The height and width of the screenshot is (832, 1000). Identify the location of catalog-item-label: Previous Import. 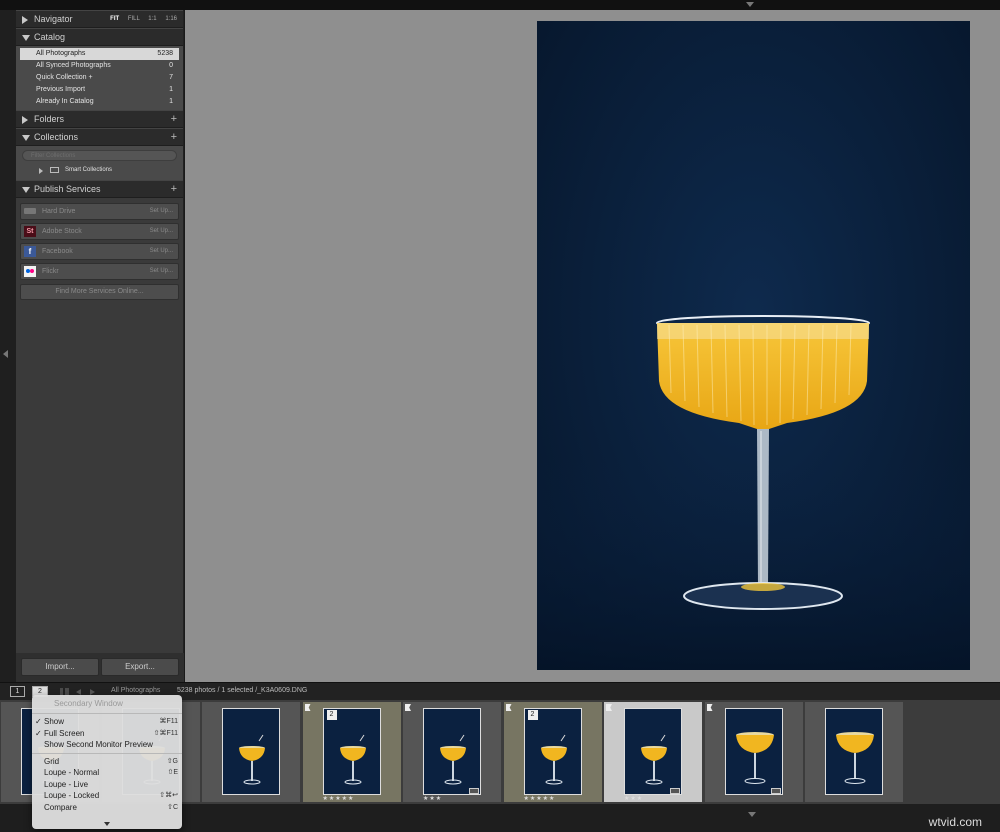
(60, 89).